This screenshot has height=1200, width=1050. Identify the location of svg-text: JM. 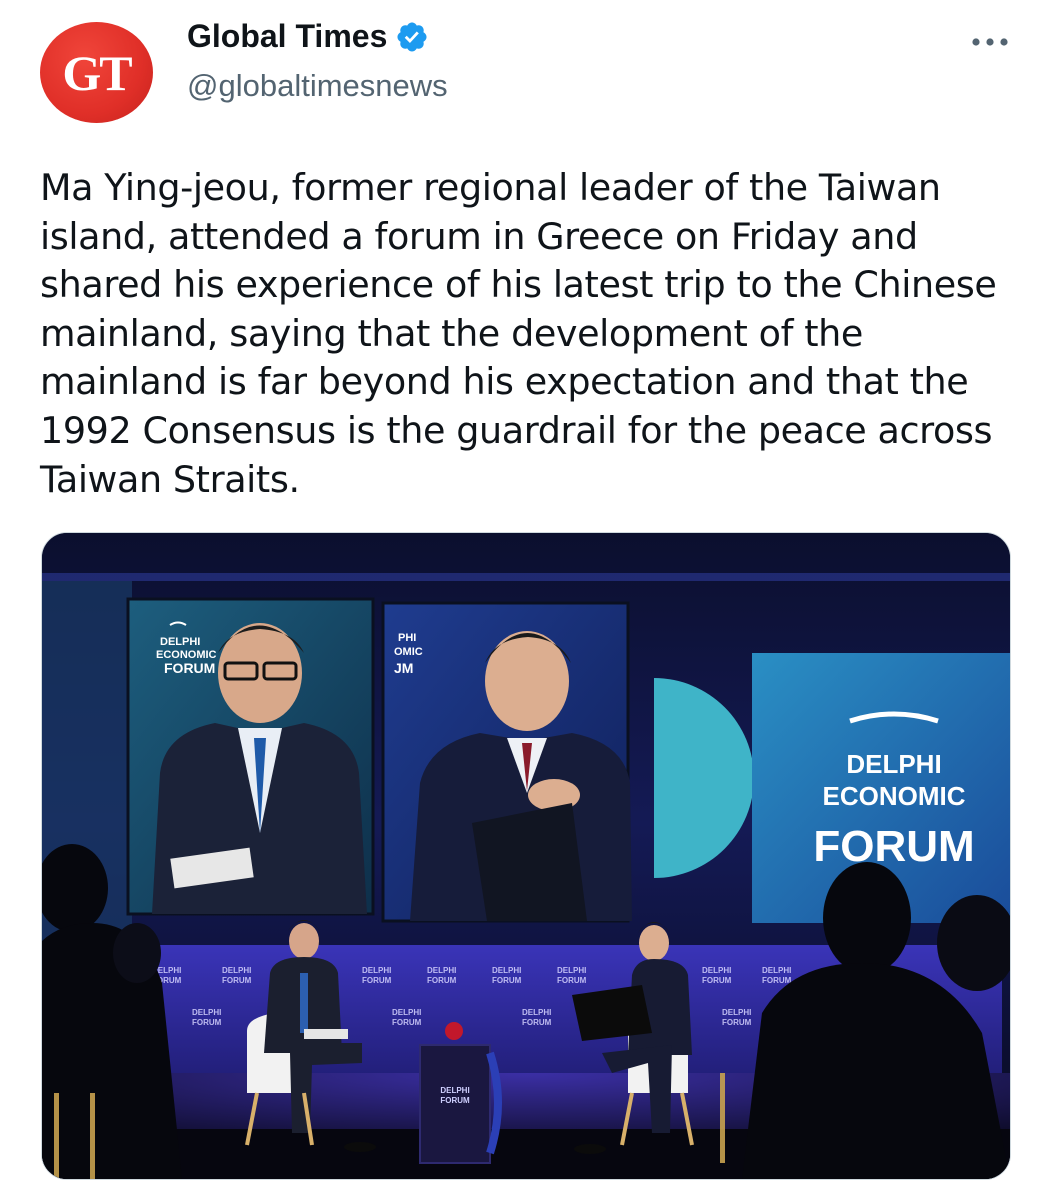
(403, 668).